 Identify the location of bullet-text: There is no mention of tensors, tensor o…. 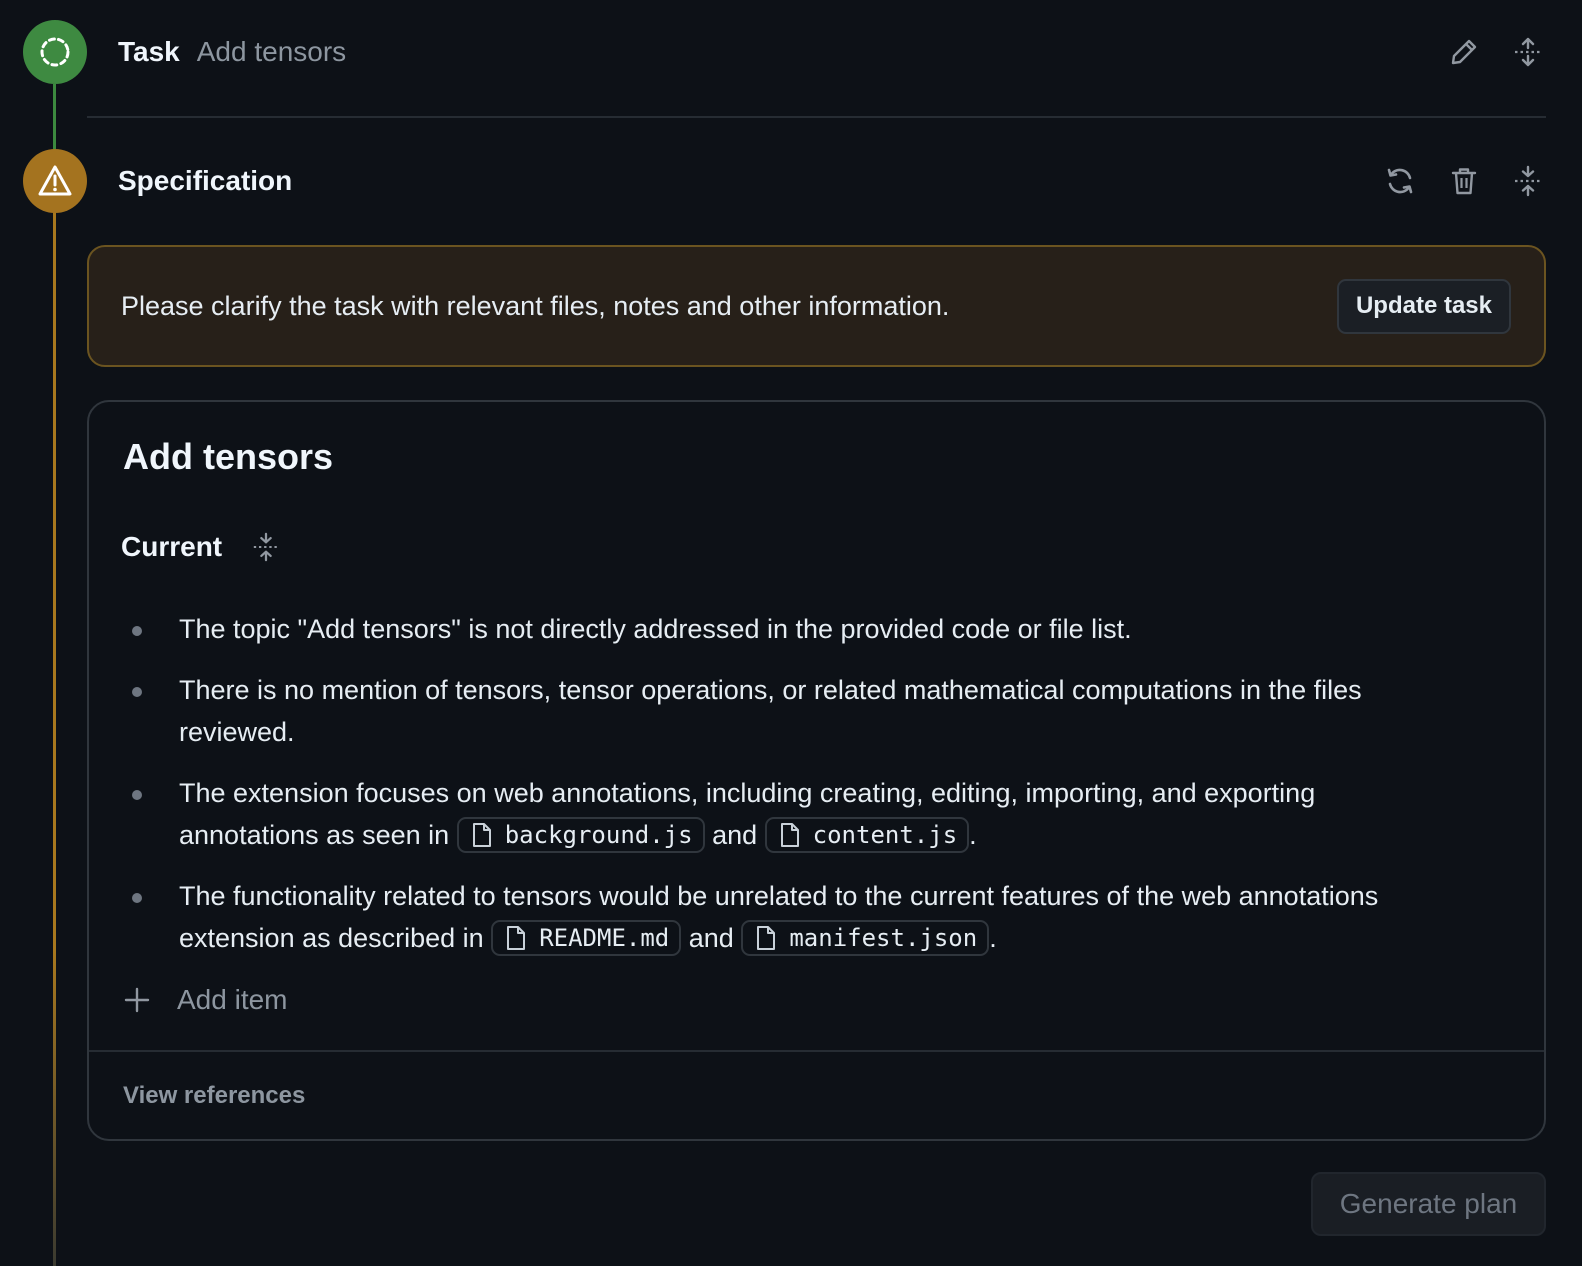
(770, 711).